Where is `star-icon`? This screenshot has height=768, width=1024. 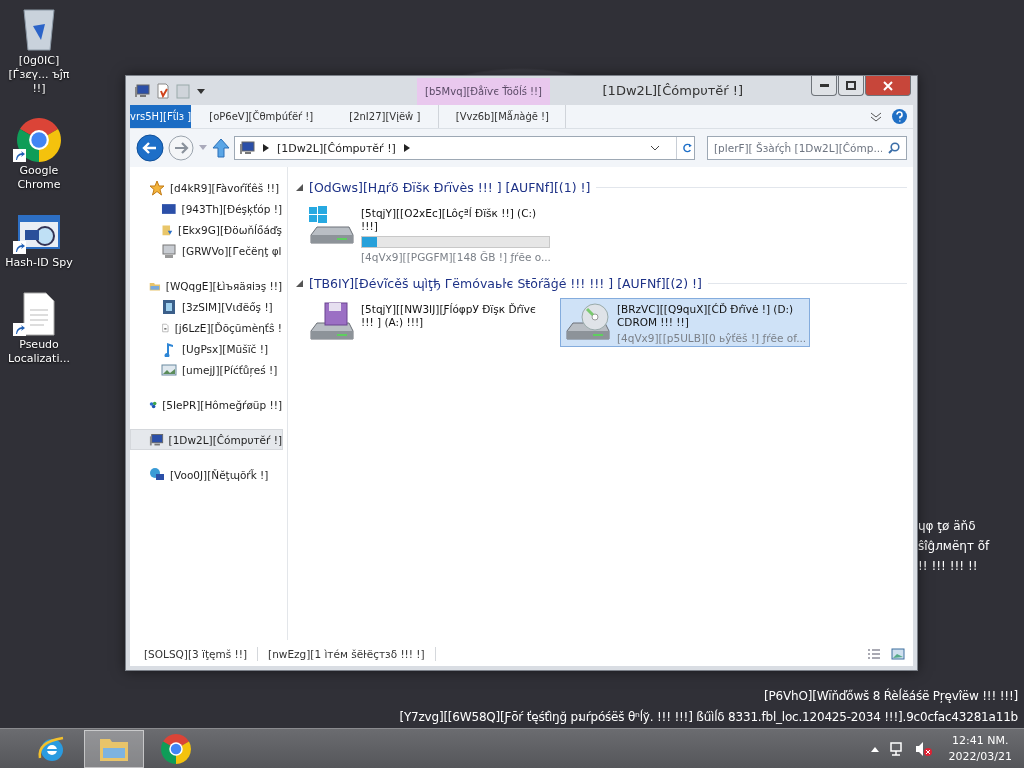
star-icon is located at coordinates (157, 187).